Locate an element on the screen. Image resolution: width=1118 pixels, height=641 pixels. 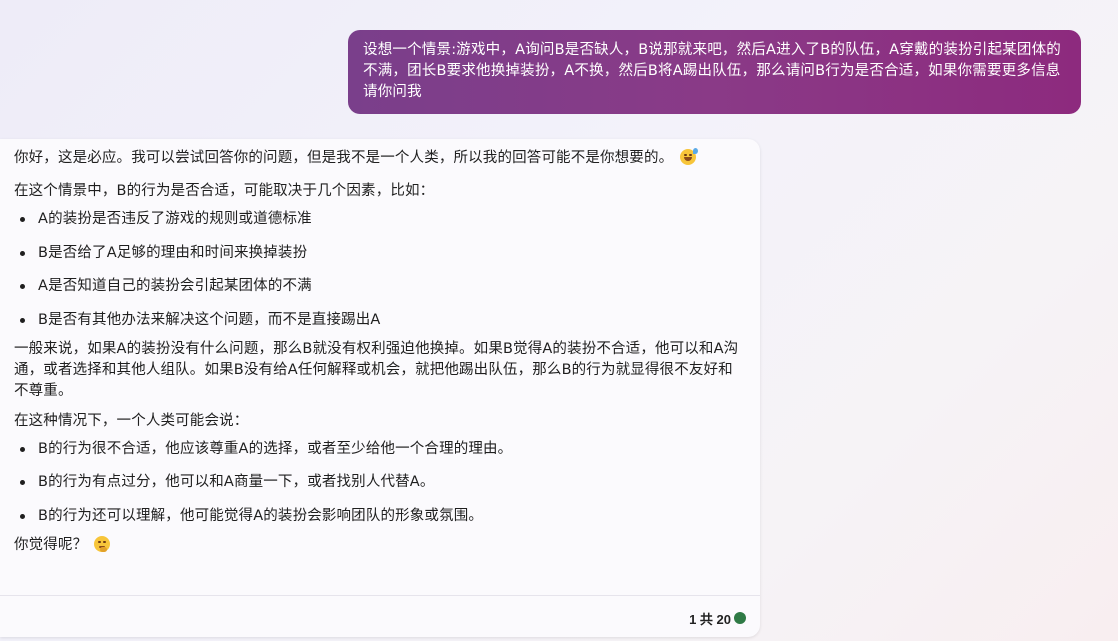
closing-text: 你觉得呢？ is located at coordinates (51, 544).